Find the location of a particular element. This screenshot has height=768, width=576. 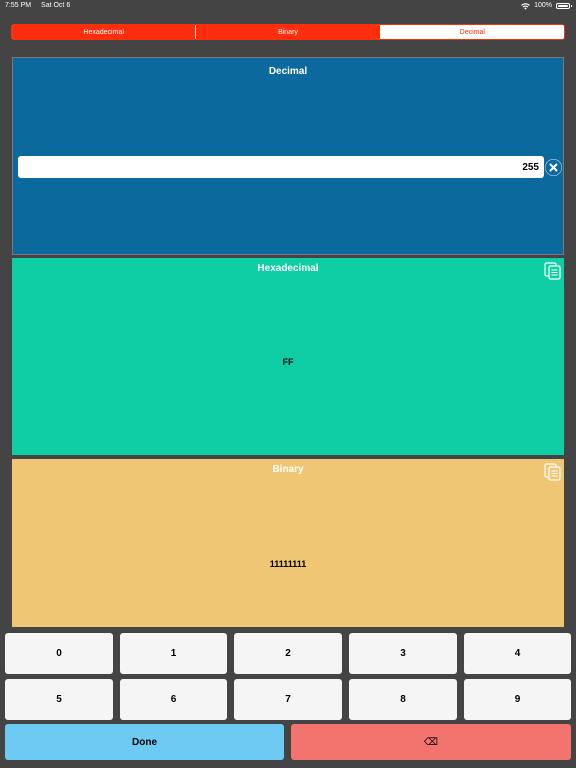

key-1: 1 is located at coordinates (173, 653).